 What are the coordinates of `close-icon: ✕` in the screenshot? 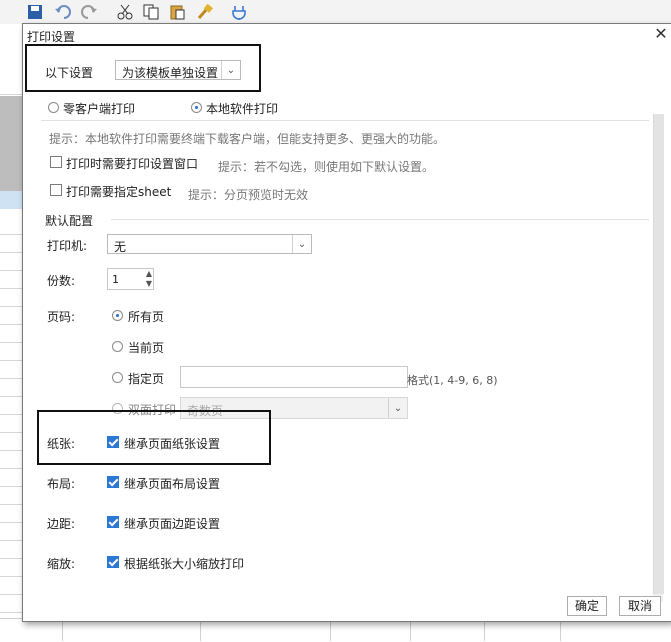 It's located at (661, 34).